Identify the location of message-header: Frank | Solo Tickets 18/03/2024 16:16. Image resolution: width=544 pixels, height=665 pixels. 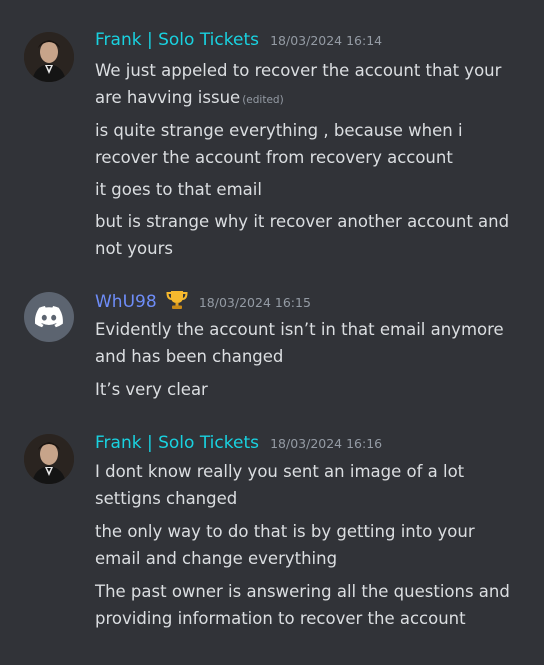
(238, 443).